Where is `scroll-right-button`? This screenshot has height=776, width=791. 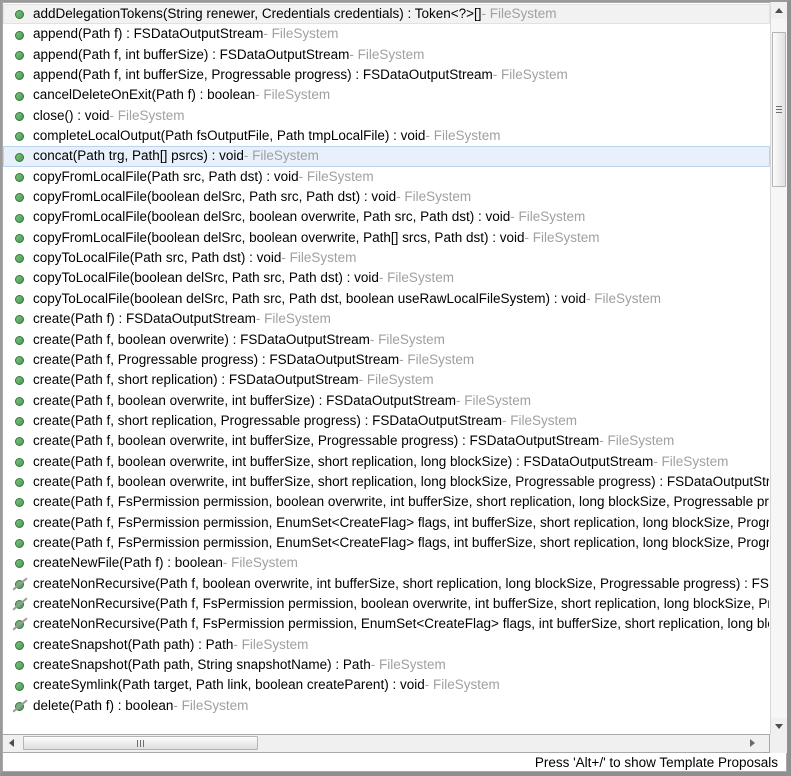 scroll-right-button is located at coordinates (768, 744).